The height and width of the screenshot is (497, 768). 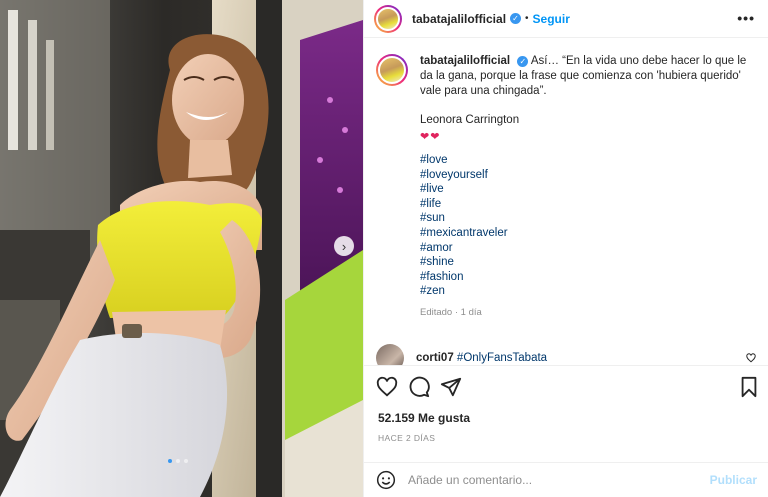 I want to click on comment-text: corti07 #OnlyFansTabata, so click(x=481, y=358).